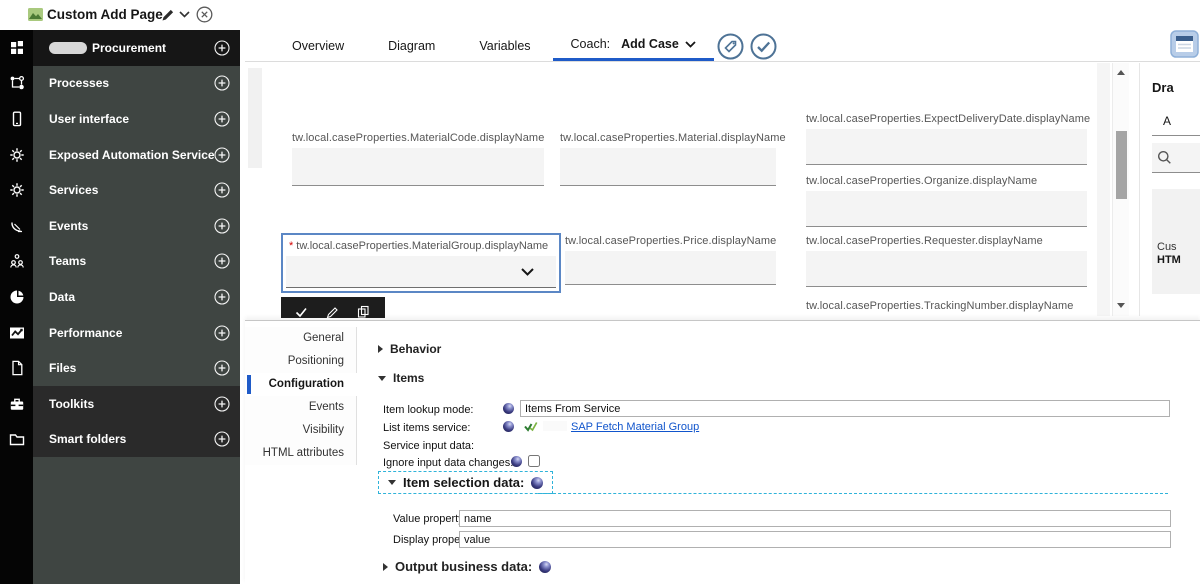  Describe the element at coordinates (633, 45) in the screenshot. I see `tab-coach: Coach: Add Case` at that location.